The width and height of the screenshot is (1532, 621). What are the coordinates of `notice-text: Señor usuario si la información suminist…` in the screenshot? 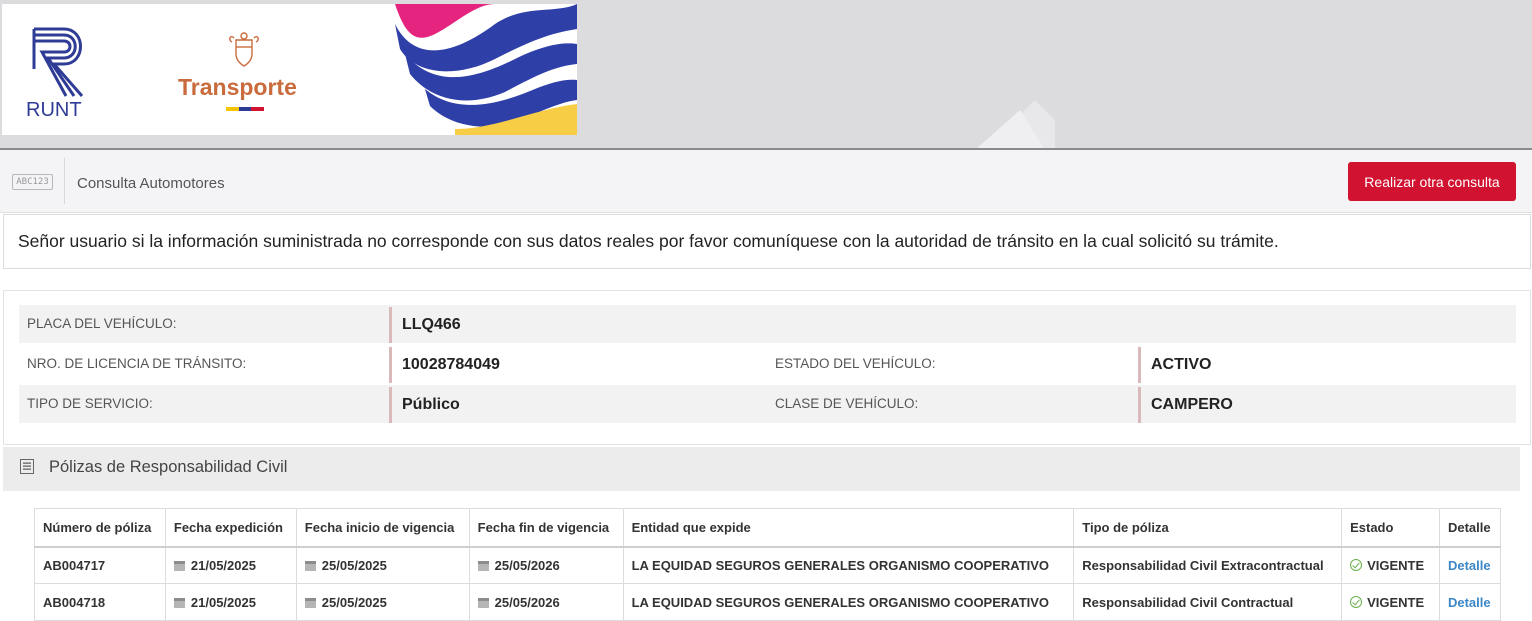 It's located at (648, 241).